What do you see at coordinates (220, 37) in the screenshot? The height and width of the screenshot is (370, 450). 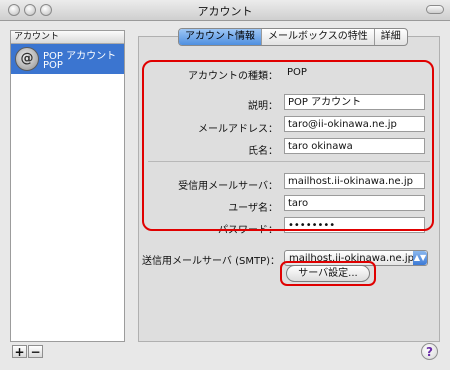 I see `tab-account-info: アカウント情報` at bounding box center [220, 37].